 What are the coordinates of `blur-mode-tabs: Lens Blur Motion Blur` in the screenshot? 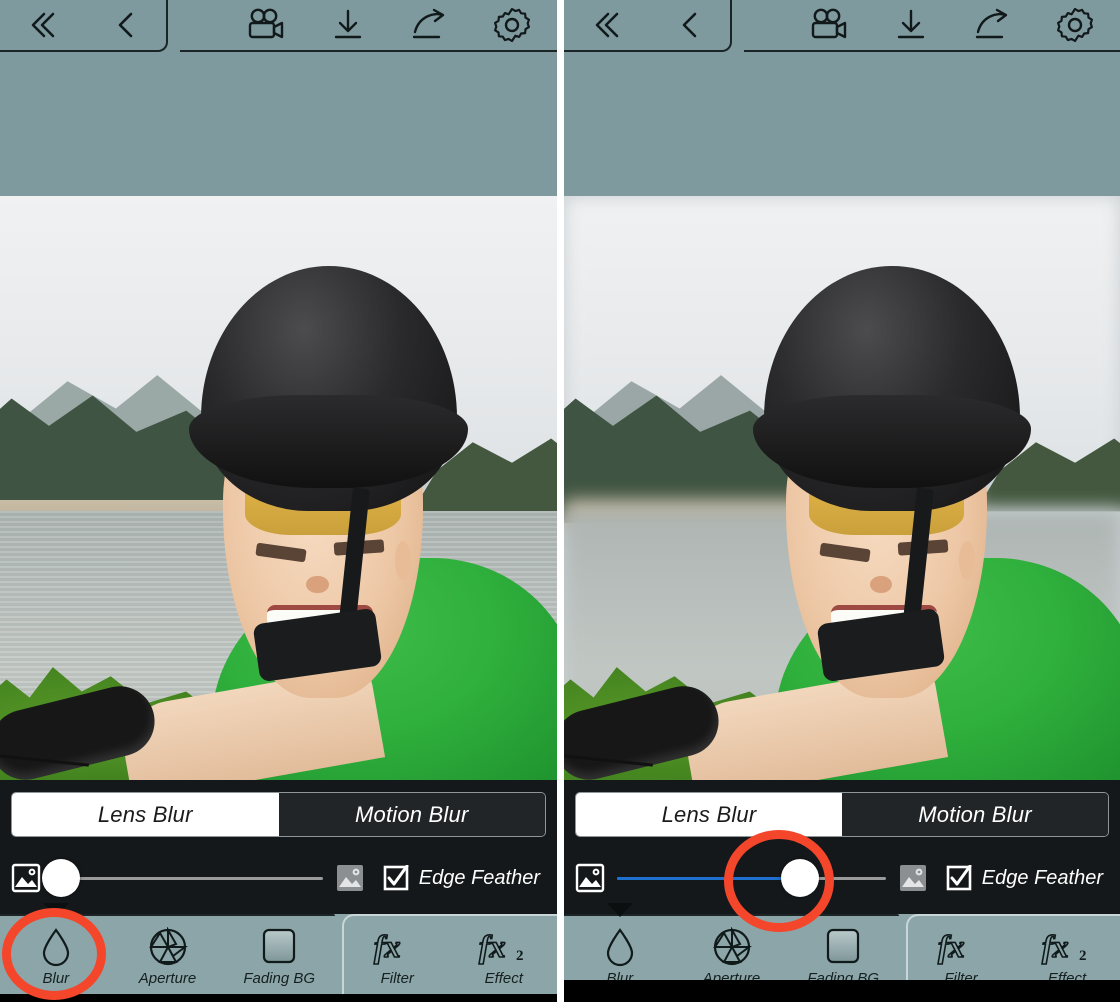 It's located at (278, 814).